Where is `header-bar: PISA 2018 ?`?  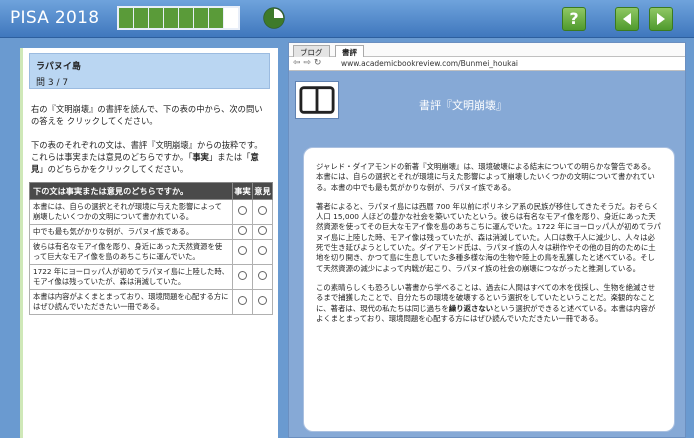
header-bar: PISA 2018 ? is located at coordinates (347, 19).